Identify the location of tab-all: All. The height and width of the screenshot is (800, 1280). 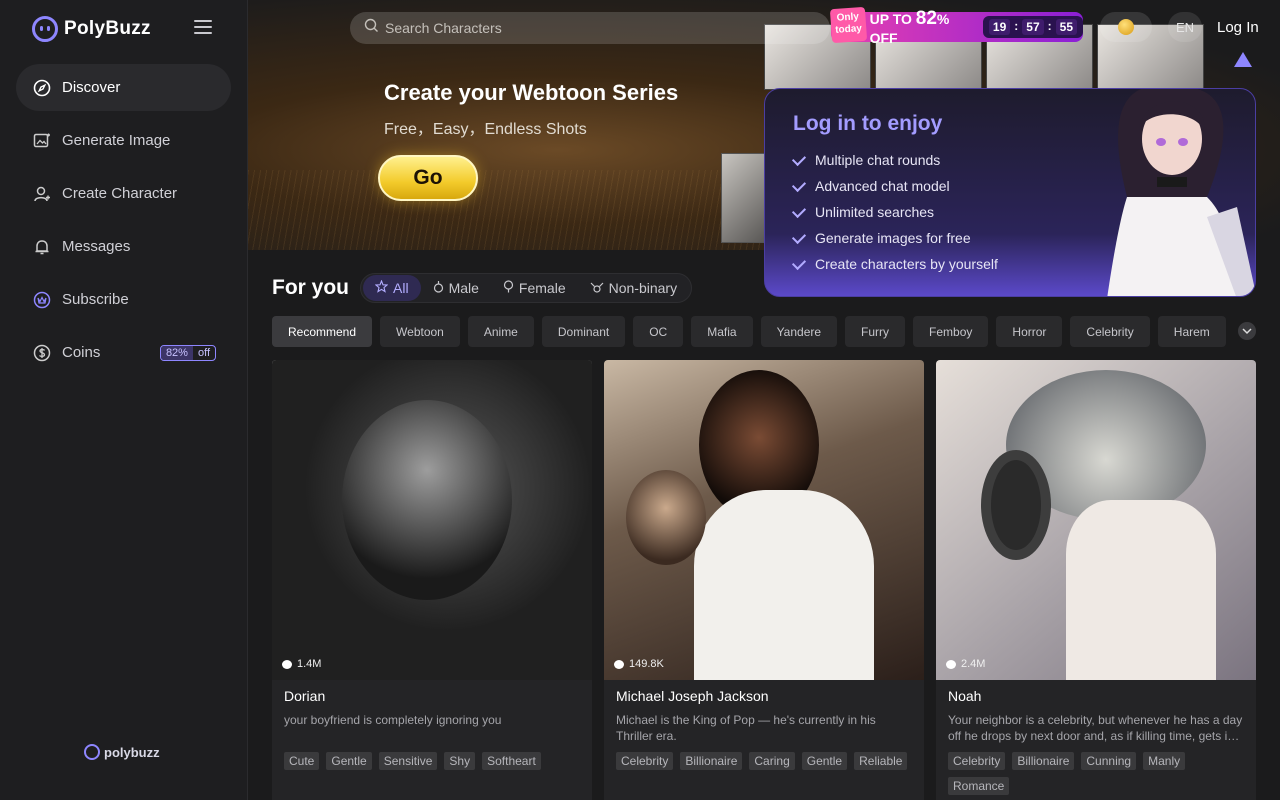
(392, 288).